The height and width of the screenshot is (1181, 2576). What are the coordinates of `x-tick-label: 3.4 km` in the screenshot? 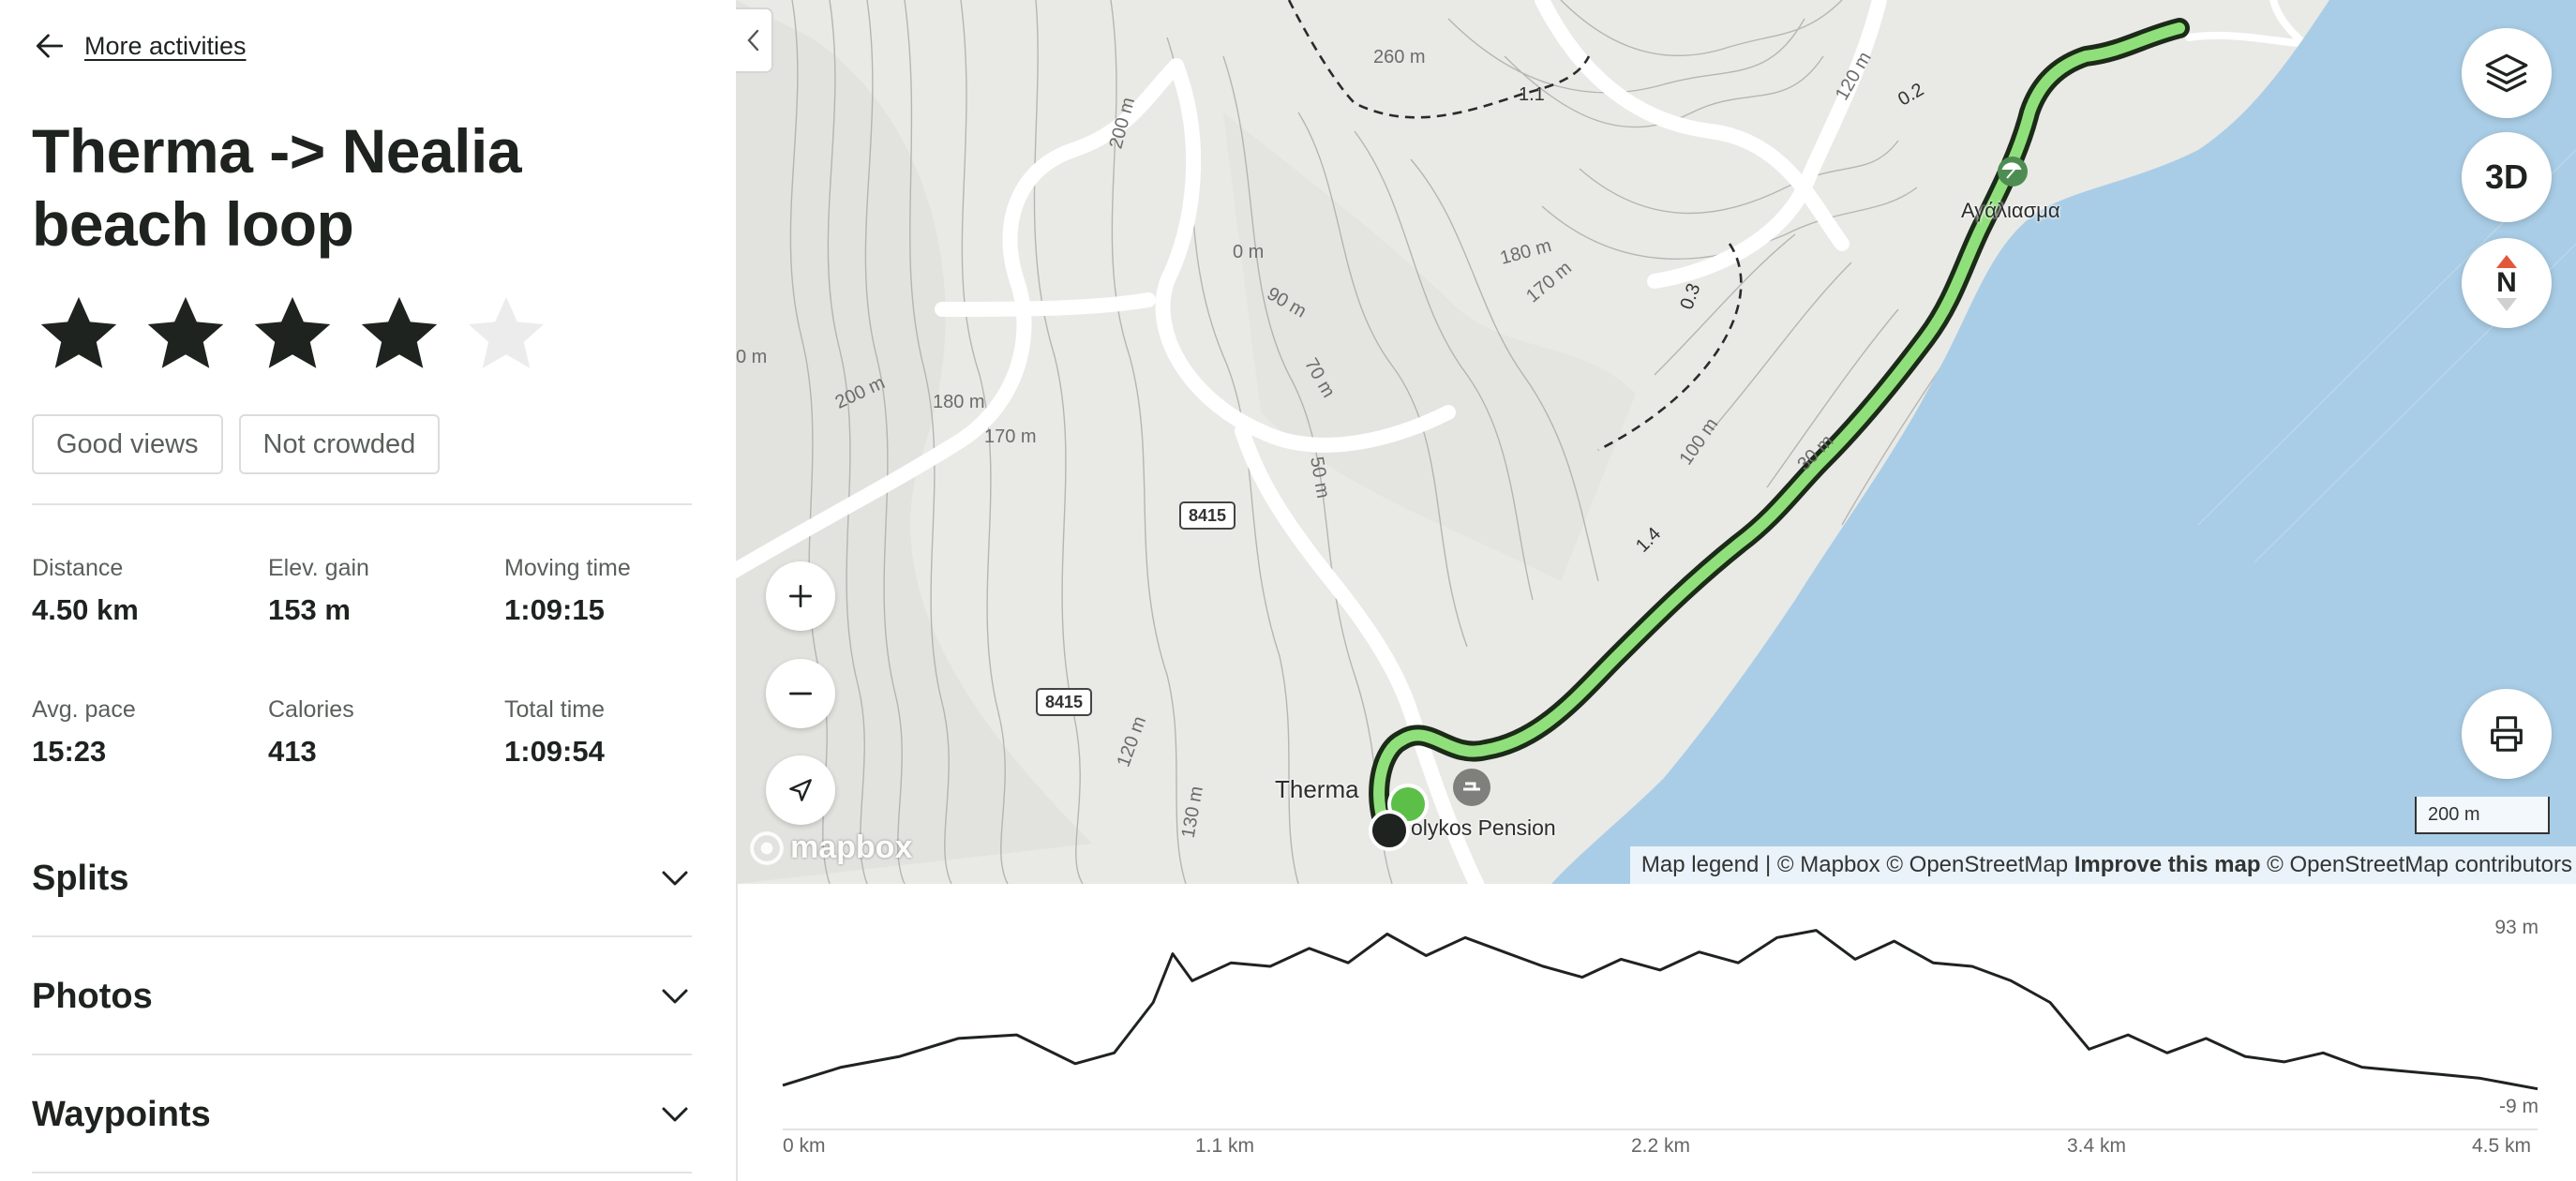 It's located at (2097, 1146).